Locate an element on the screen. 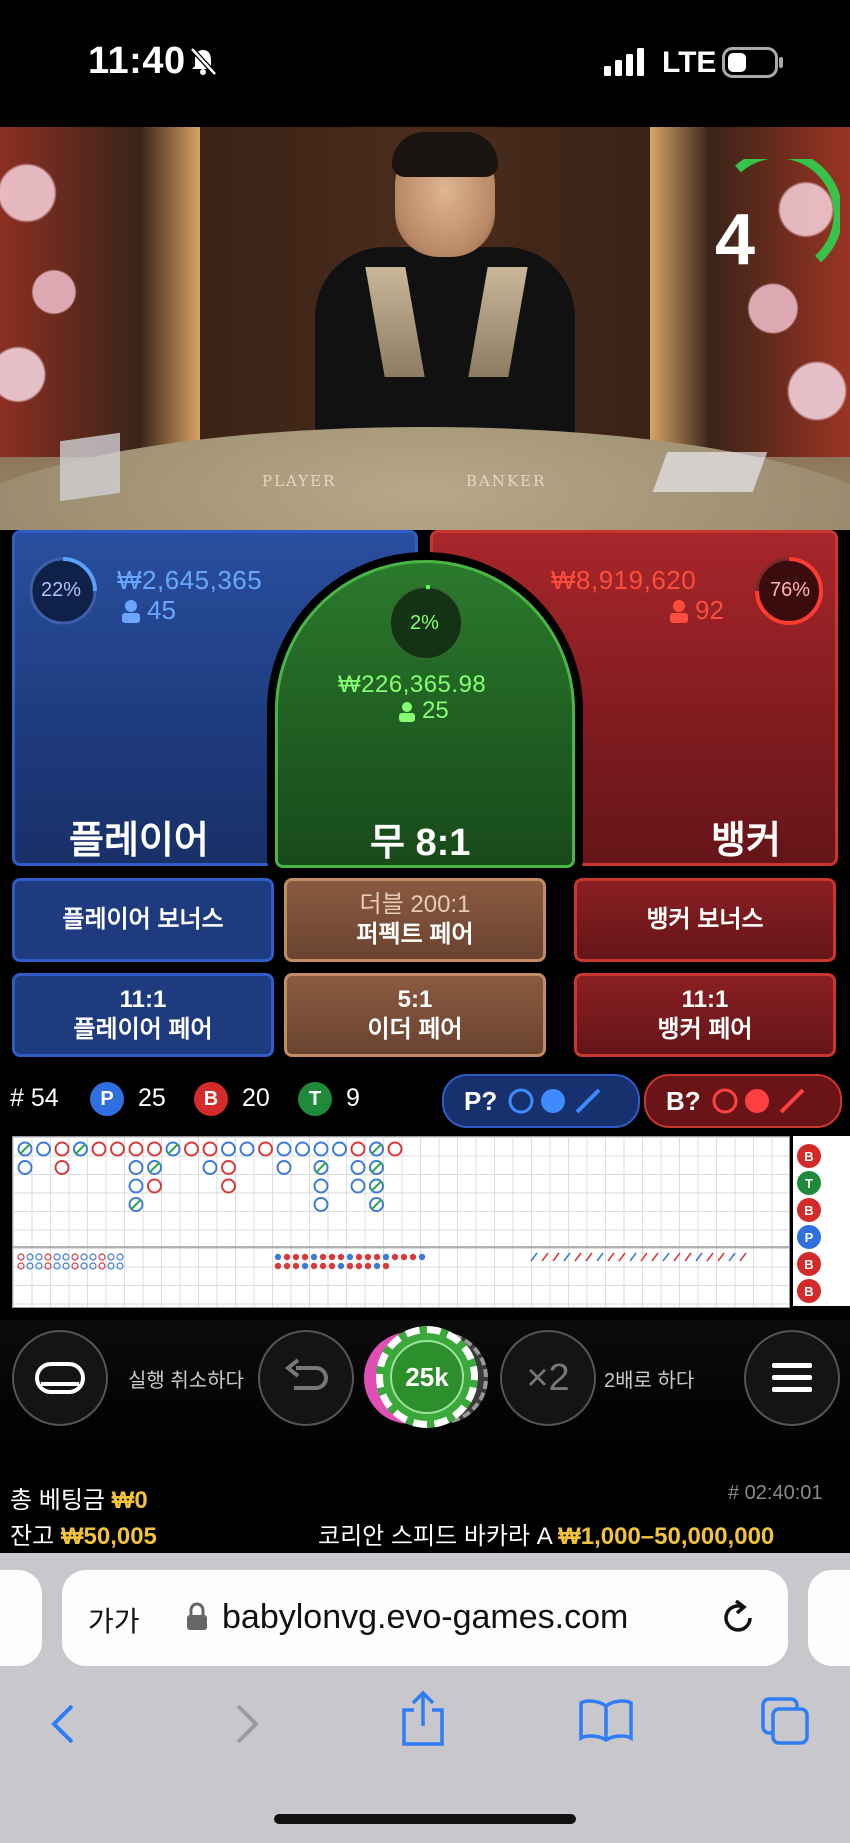 This screenshot has height=1843, width=850. undo-button is located at coordinates (306, 1378).